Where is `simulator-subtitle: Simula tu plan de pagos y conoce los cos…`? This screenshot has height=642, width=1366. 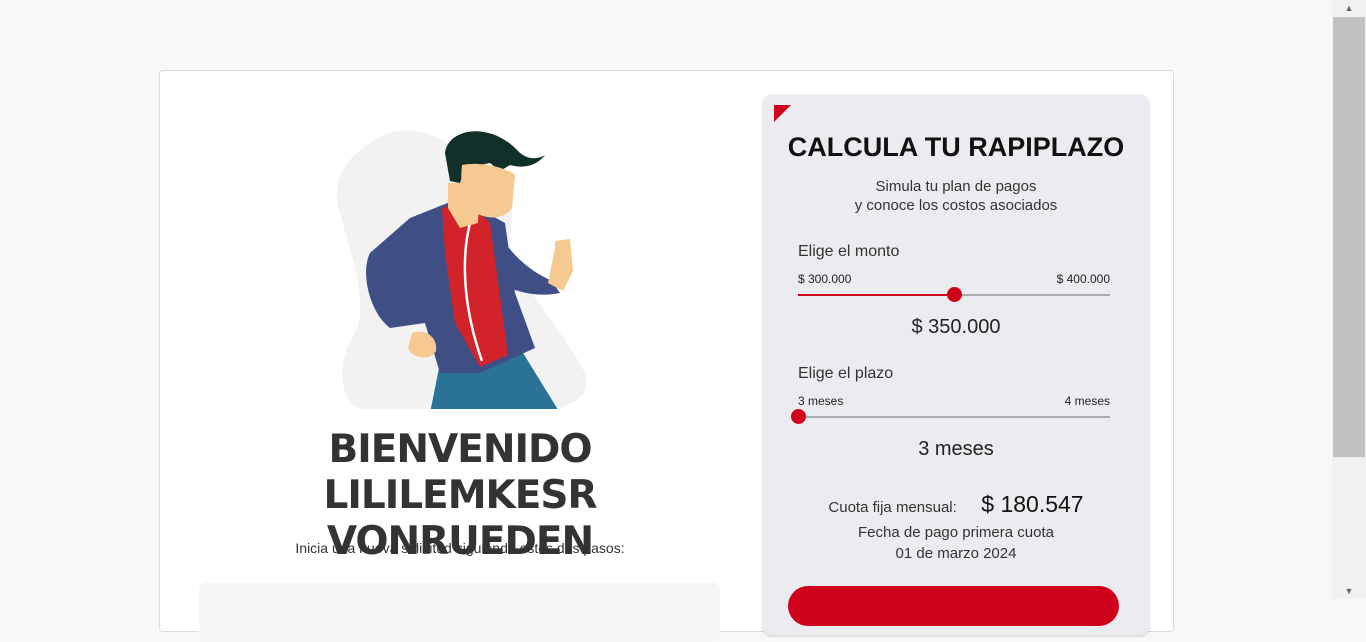
simulator-subtitle: Simula tu plan de pagos y conoce los cos… is located at coordinates (956, 196).